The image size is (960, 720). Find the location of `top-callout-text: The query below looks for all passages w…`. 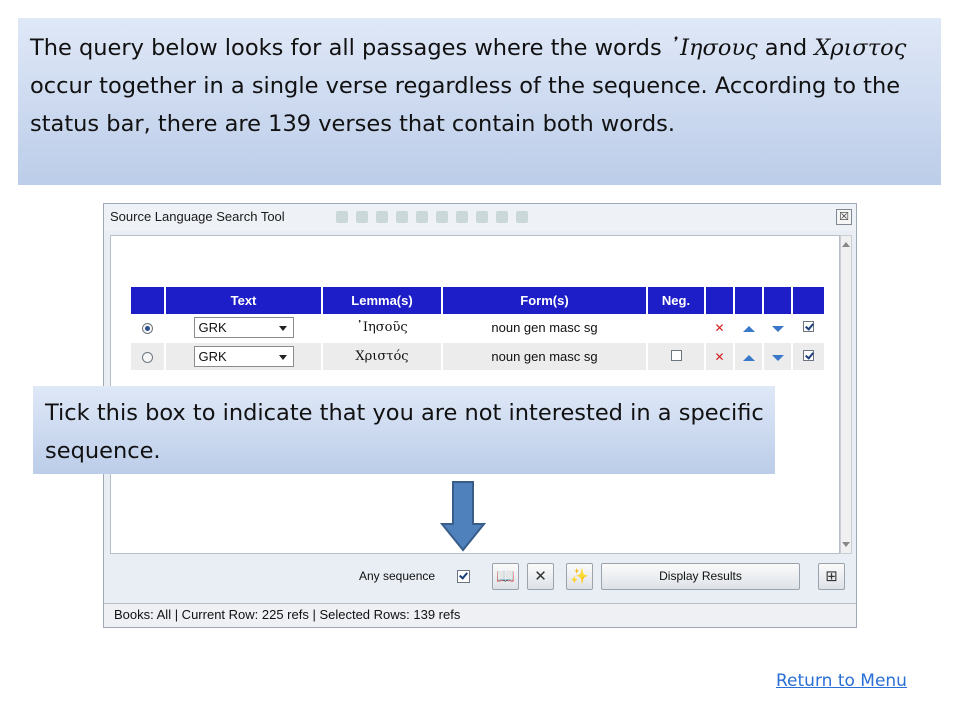

top-callout-text: The query below looks for all passages w… is located at coordinates (468, 86).